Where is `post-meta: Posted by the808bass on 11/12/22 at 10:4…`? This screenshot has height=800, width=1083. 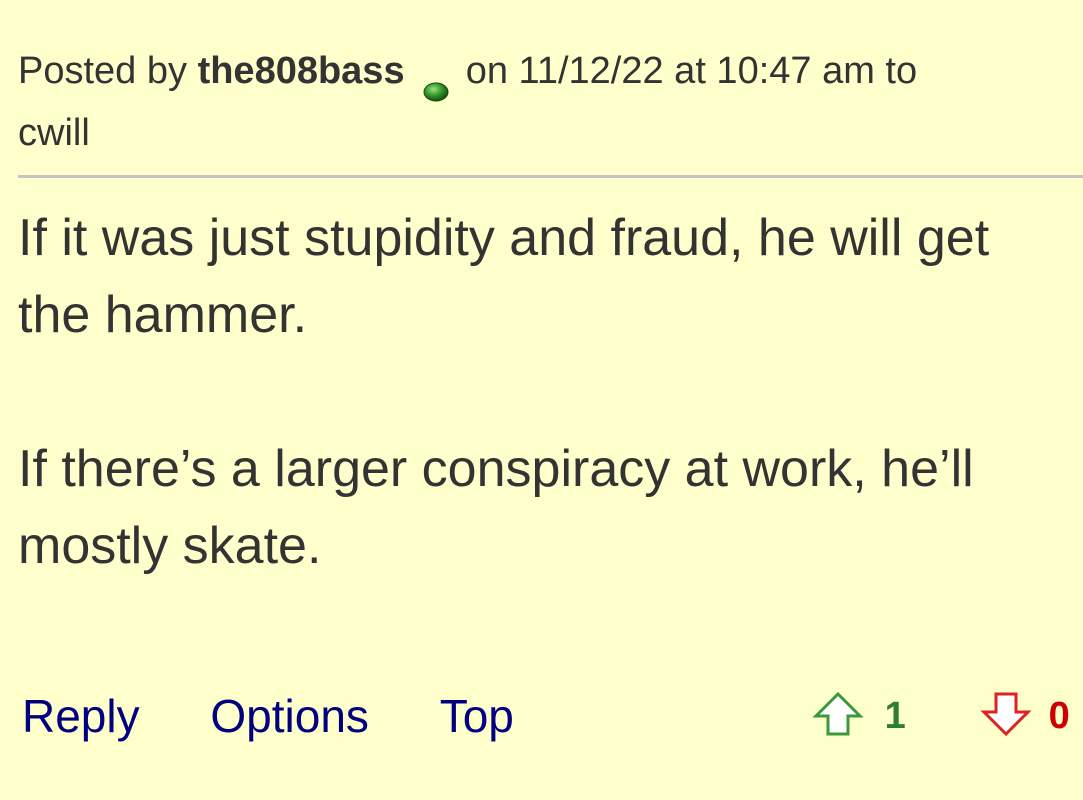 post-meta: Posted by the808bass on 11/12/22 at 10:4… is located at coordinates (538, 102).